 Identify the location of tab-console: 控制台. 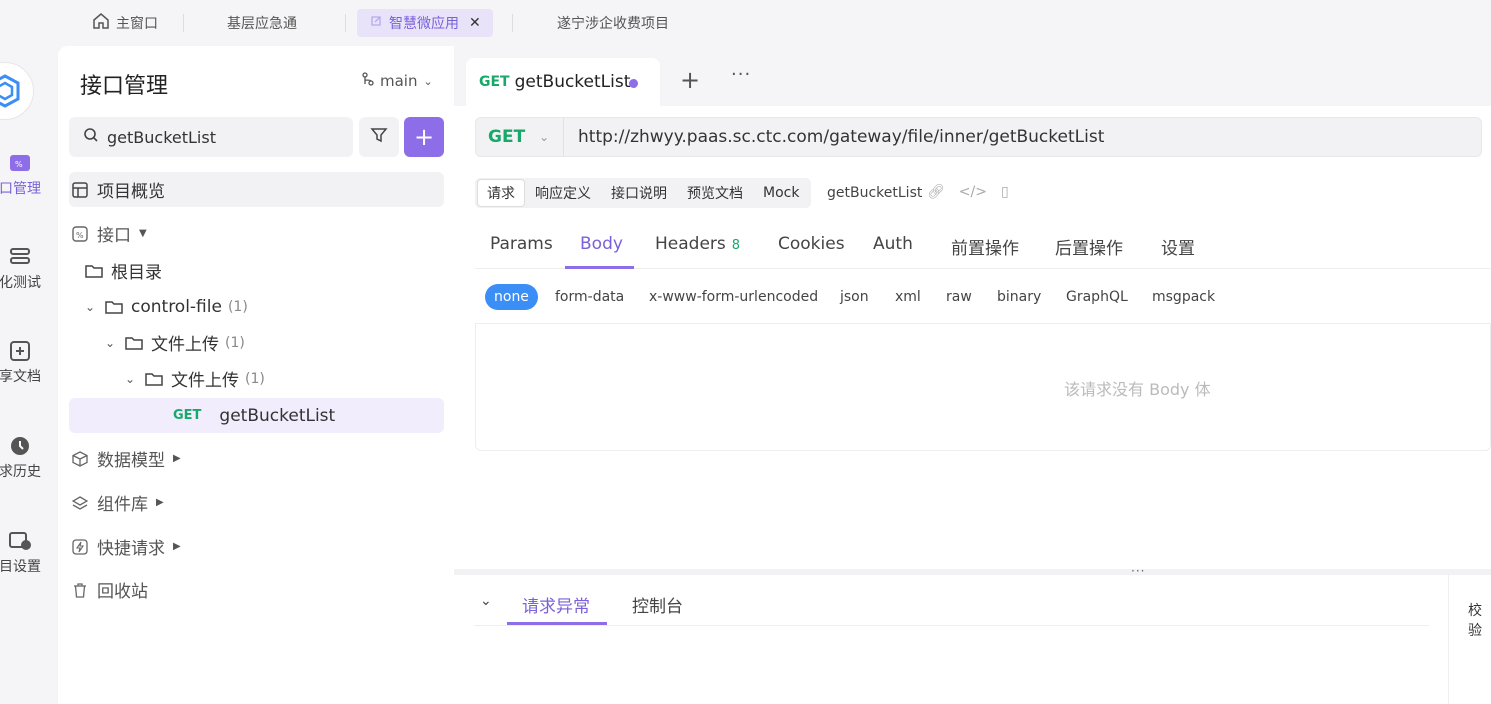
(657, 604).